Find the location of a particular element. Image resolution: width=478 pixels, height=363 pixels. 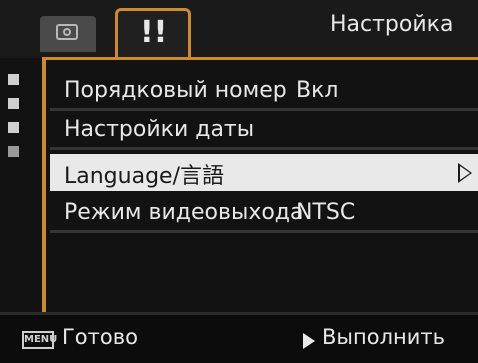

tab-shooting is located at coordinates (68, 34).